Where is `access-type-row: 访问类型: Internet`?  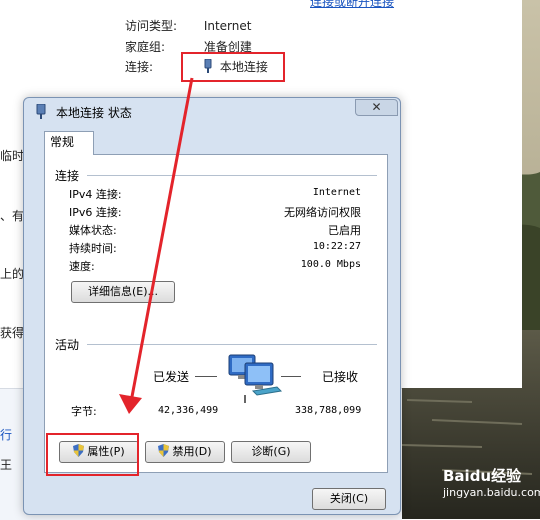 access-type-row: 访问类型: Internet is located at coordinates (188, 25).